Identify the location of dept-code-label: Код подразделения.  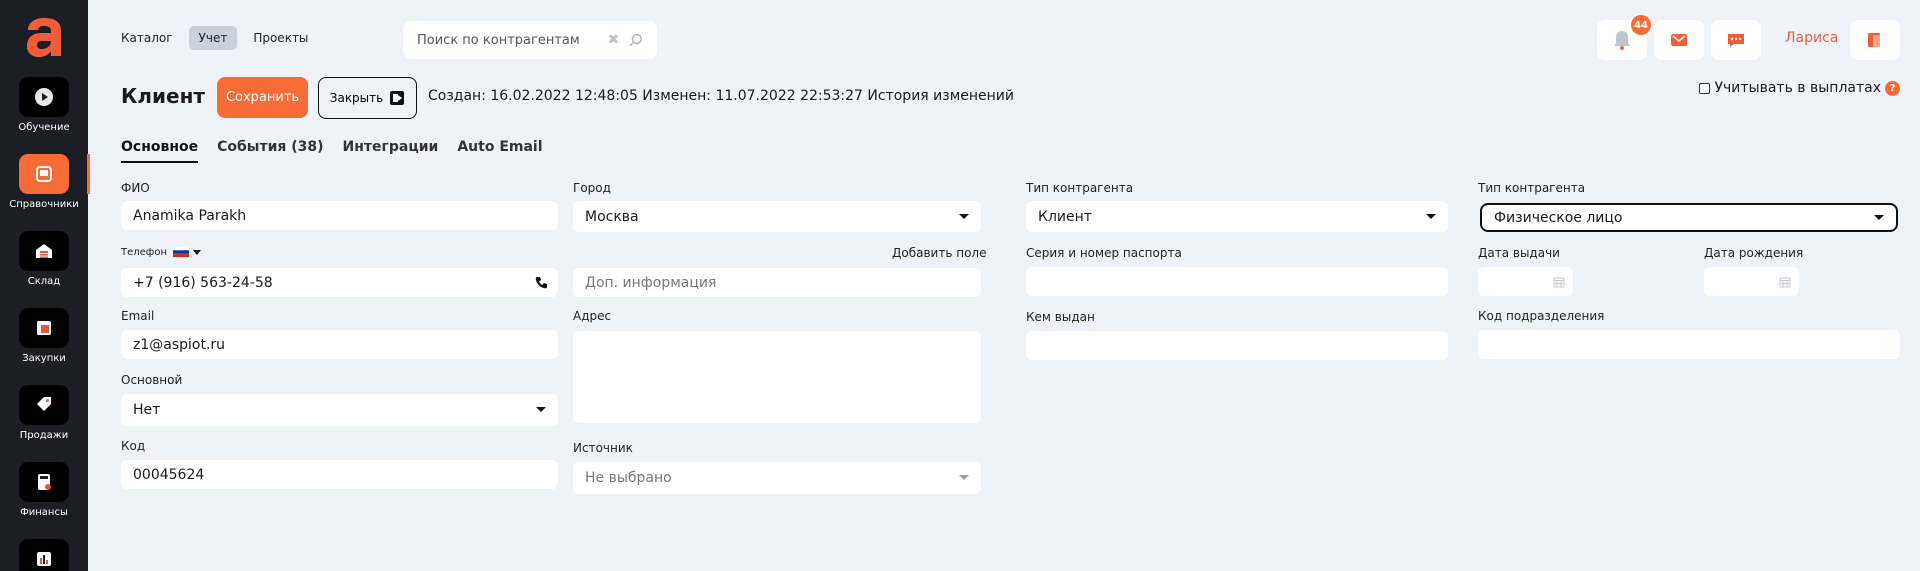
(1541, 316).